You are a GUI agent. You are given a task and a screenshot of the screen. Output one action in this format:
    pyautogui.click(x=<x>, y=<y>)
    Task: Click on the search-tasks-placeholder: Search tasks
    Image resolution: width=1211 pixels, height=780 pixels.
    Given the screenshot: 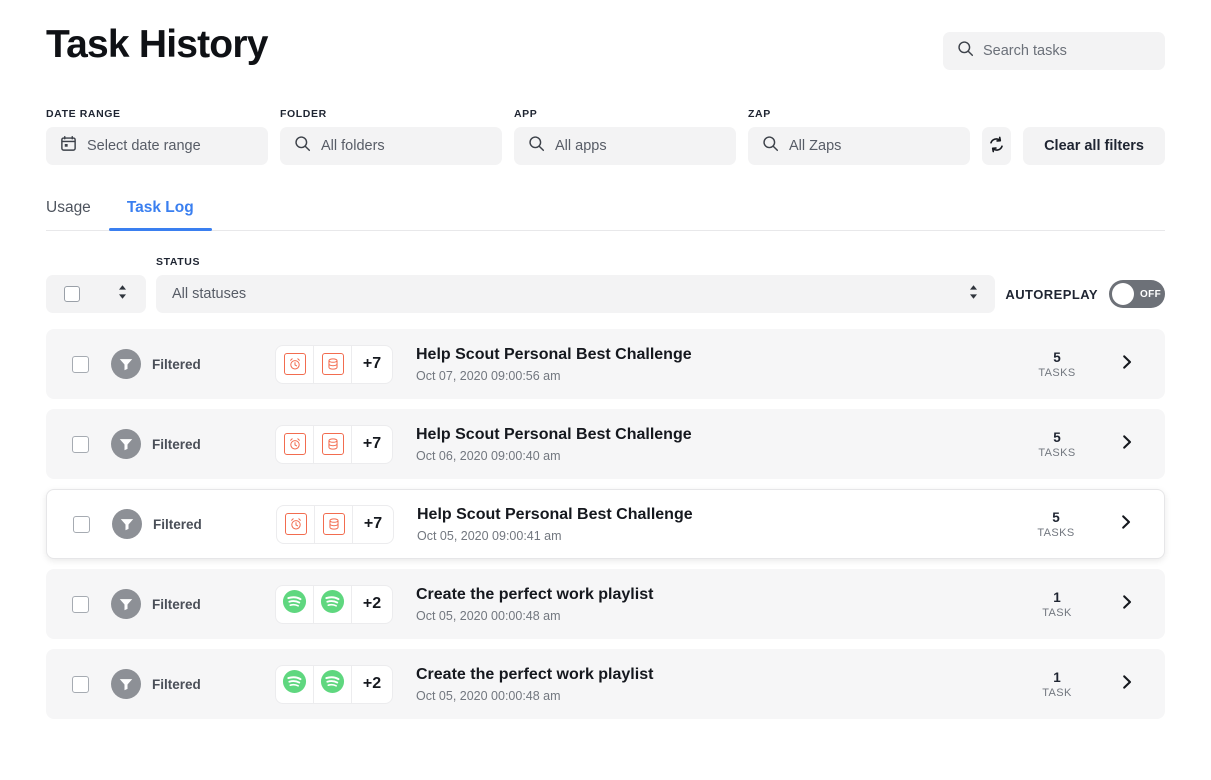 What is the action you would take?
    pyautogui.click(x=1025, y=51)
    